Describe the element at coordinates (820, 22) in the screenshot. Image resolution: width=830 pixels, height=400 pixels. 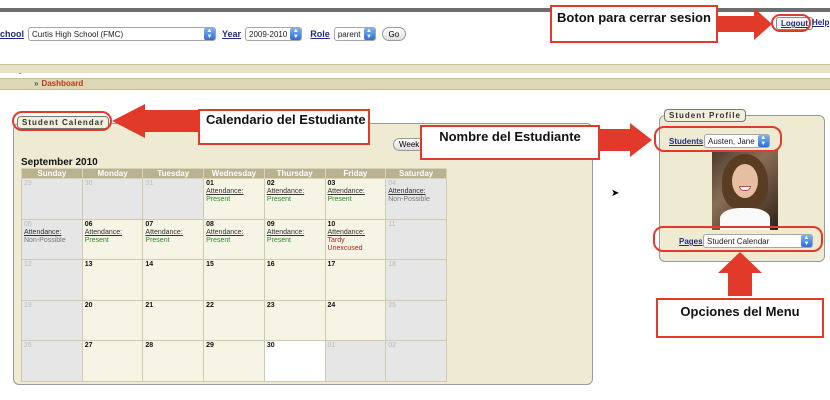
I see `help-link: Help` at that location.